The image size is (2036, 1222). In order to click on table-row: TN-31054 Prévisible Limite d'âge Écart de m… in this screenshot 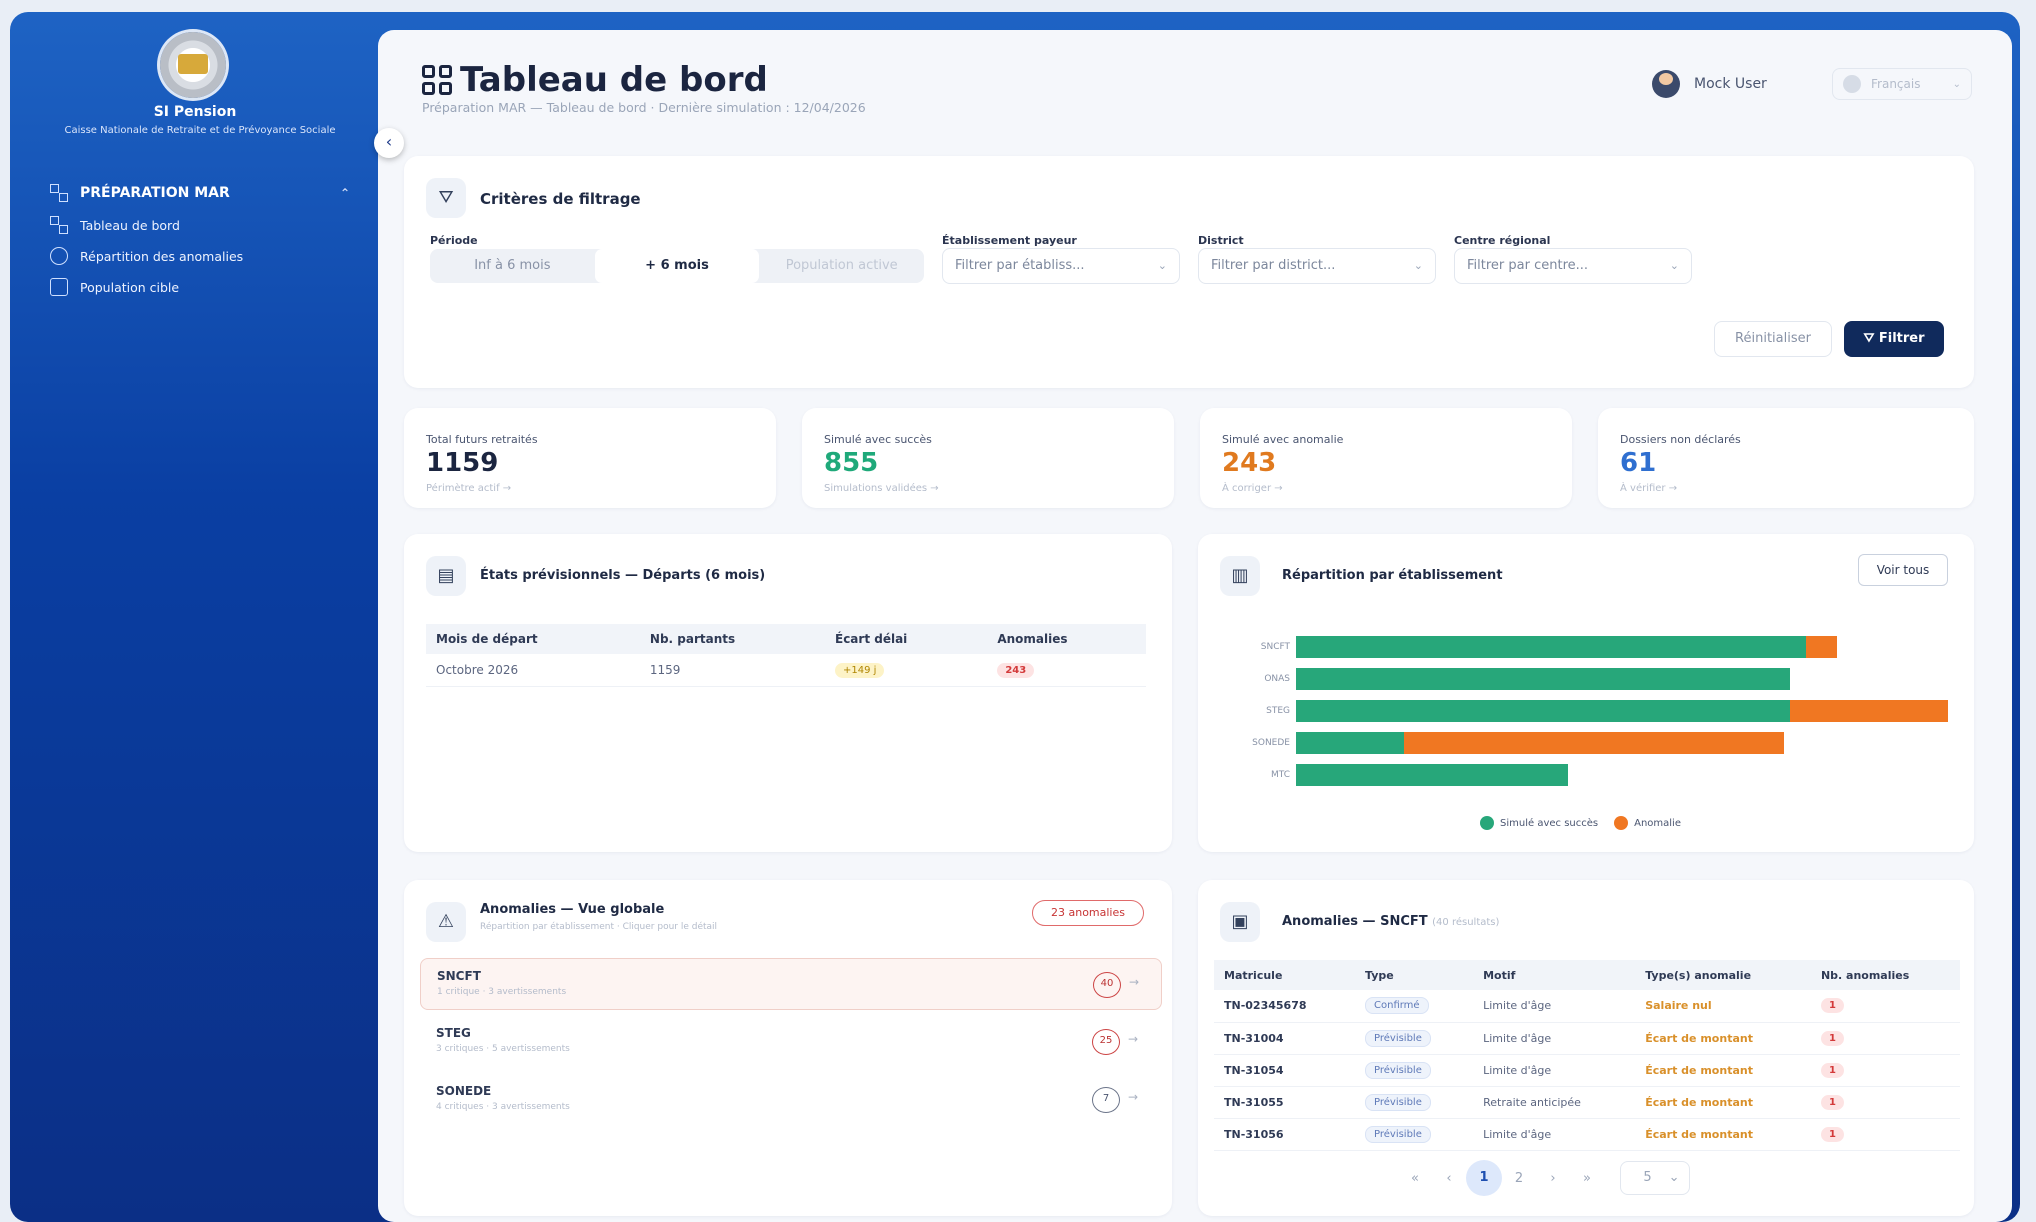, I will do `click(1587, 1070)`.